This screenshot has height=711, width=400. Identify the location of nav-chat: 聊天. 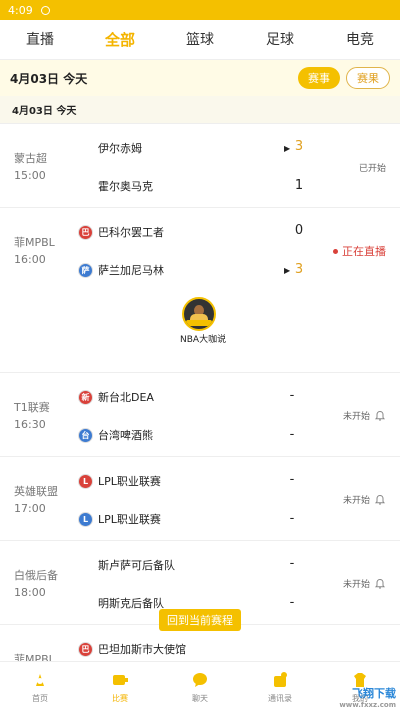
(200, 686).